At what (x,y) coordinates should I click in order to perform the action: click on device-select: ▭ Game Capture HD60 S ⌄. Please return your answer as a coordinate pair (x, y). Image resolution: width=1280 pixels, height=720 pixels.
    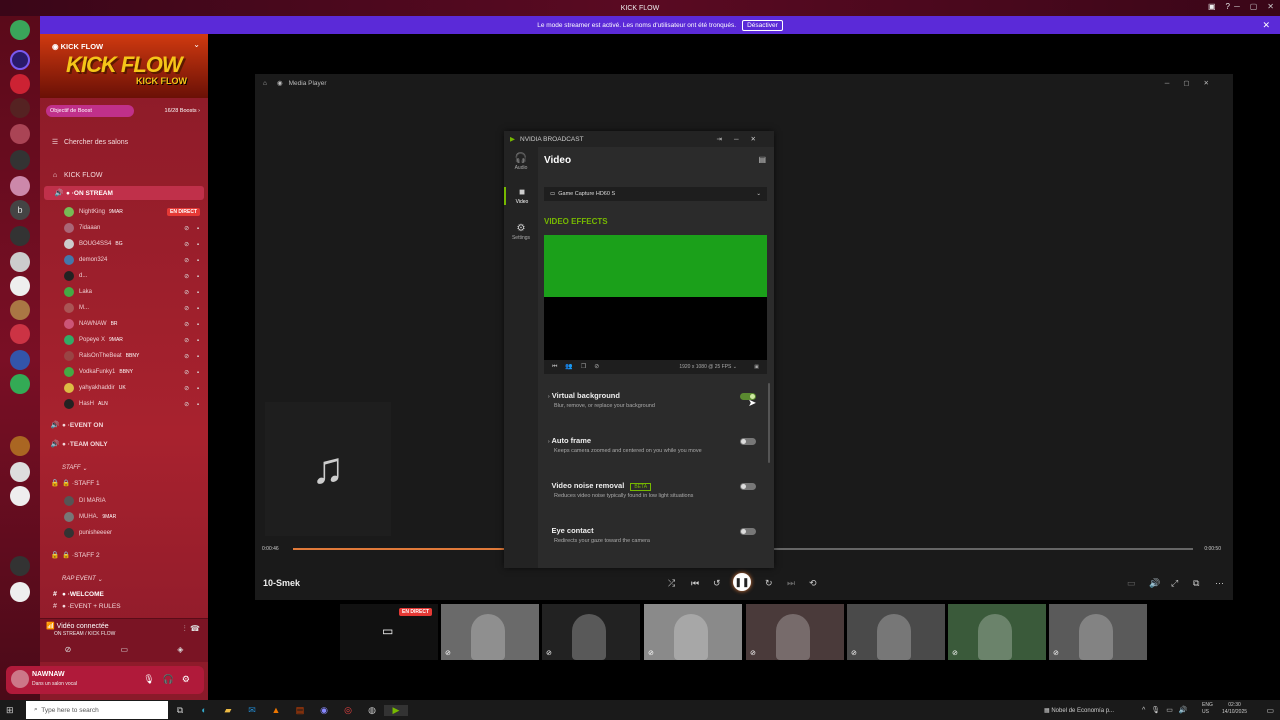
    Looking at the image, I should click on (655, 194).